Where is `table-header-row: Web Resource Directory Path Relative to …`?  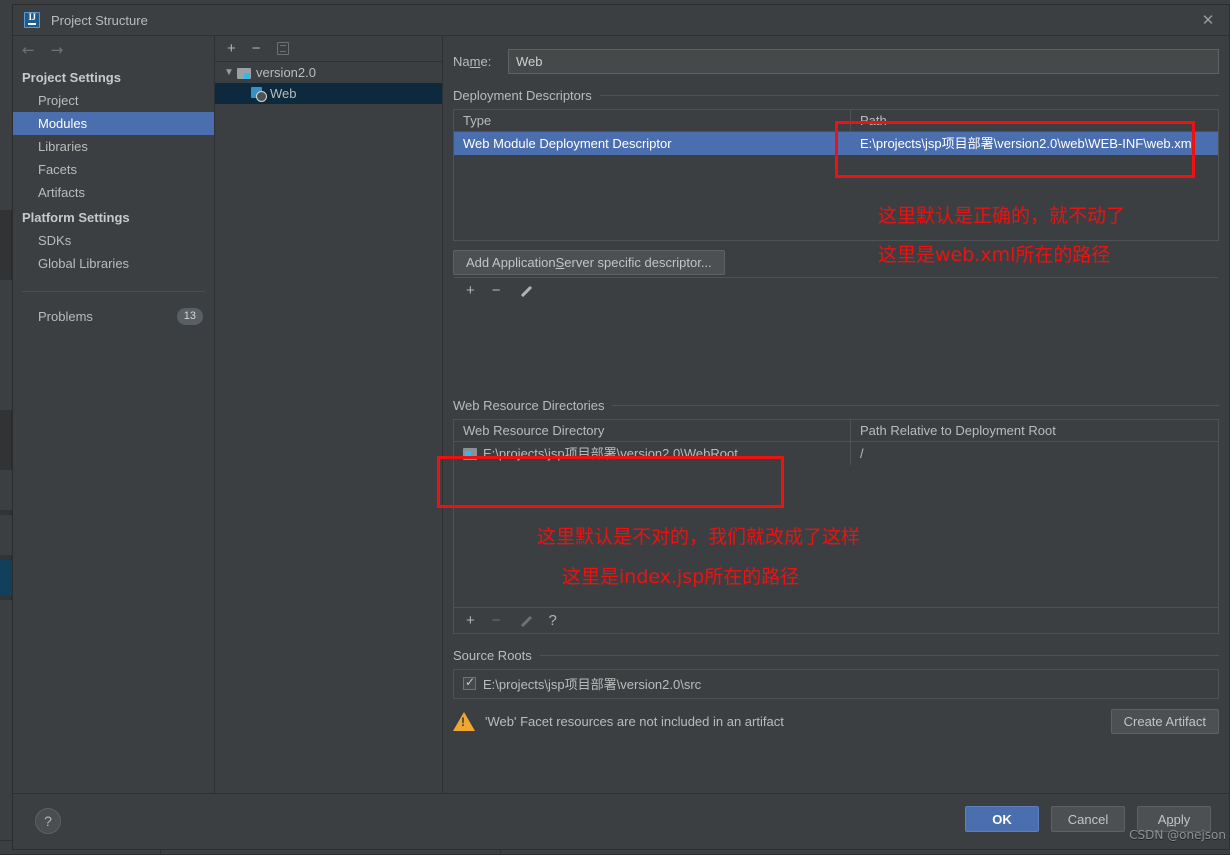
table-header-row: Web Resource Directory Path Relative to … is located at coordinates (836, 431).